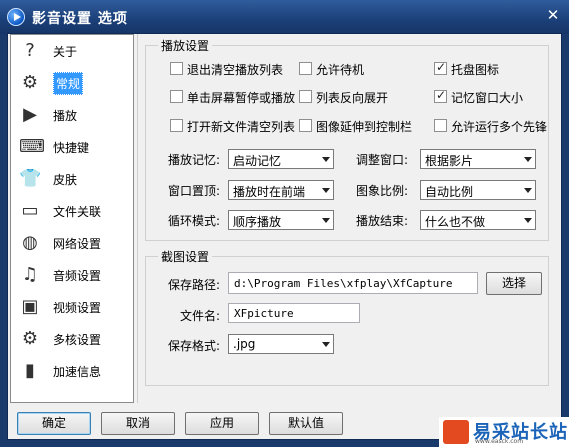 This screenshot has width=569, height=447. Describe the element at coordinates (77, 244) in the screenshot. I see `sidebar-item-label: 网络设置` at that location.